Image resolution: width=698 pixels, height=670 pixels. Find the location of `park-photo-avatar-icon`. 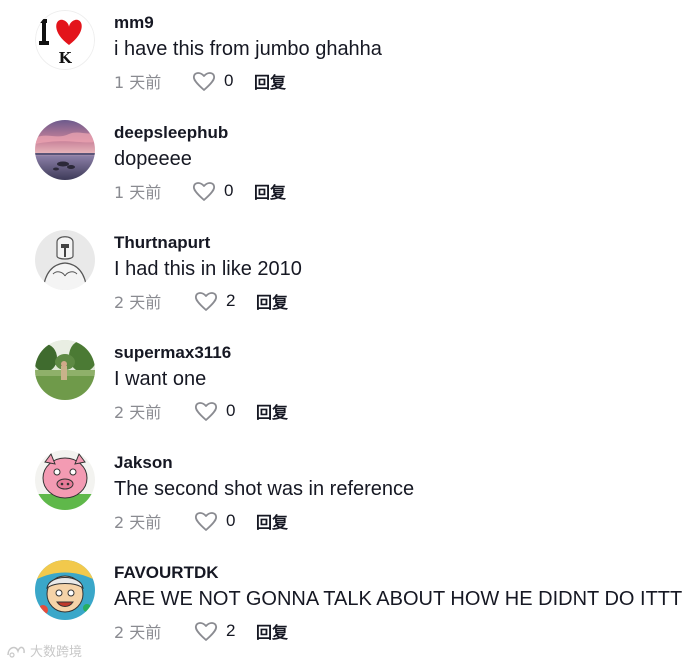

park-photo-avatar-icon is located at coordinates (65, 370).